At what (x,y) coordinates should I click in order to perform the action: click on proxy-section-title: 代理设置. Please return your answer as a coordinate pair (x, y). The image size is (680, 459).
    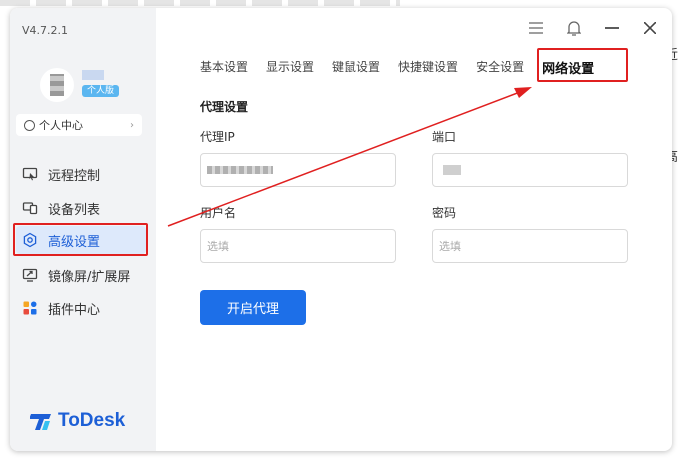
    Looking at the image, I should click on (224, 107).